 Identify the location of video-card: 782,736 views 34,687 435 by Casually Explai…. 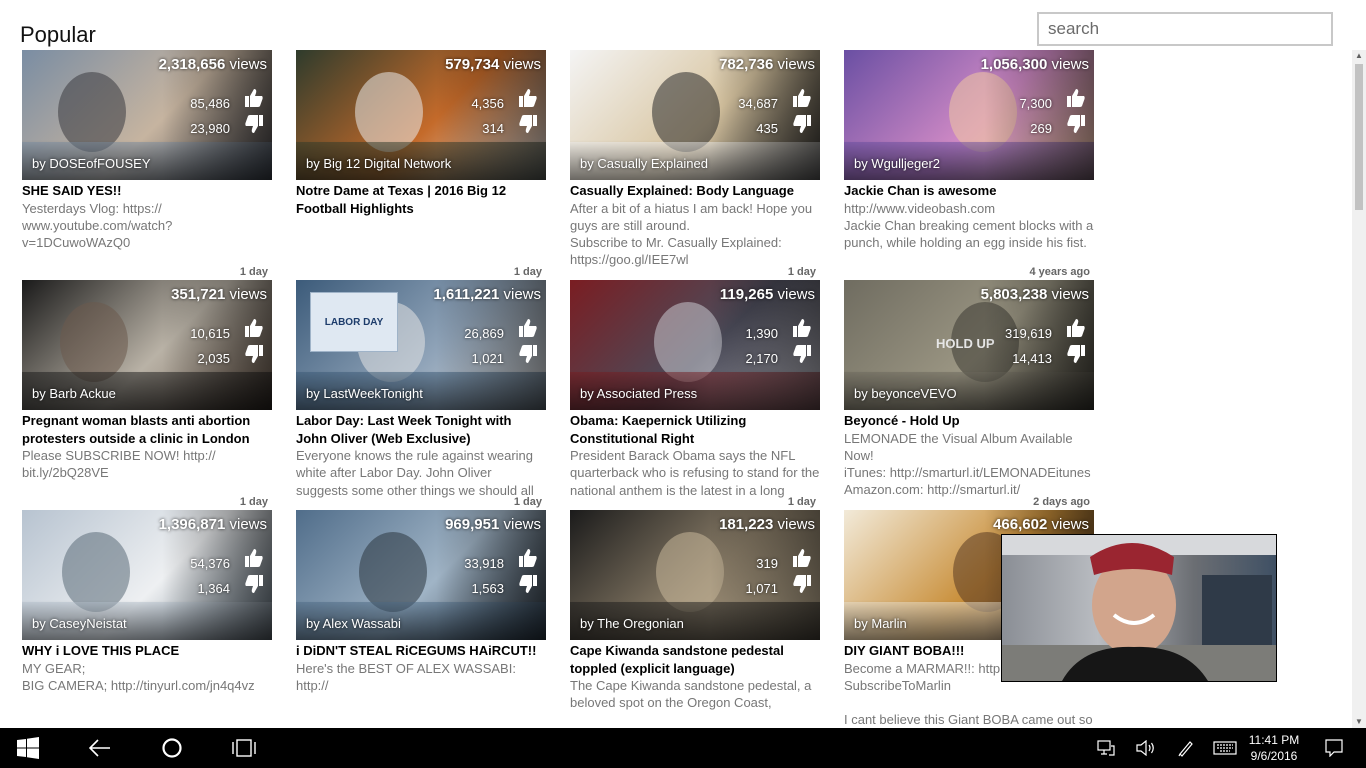
(695, 159).